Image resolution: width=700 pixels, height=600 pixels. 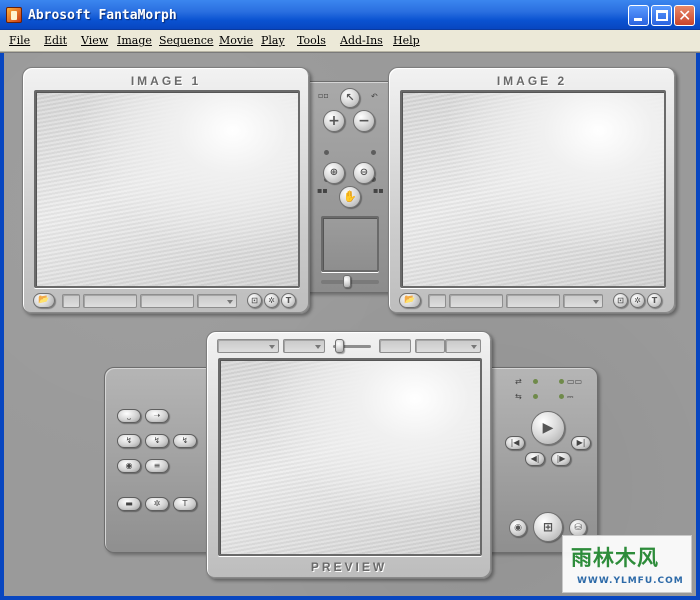 What do you see at coordinates (518, 381) in the screenshot?
I see `loop-icon: ⇄` at bounding box center [518, 381].